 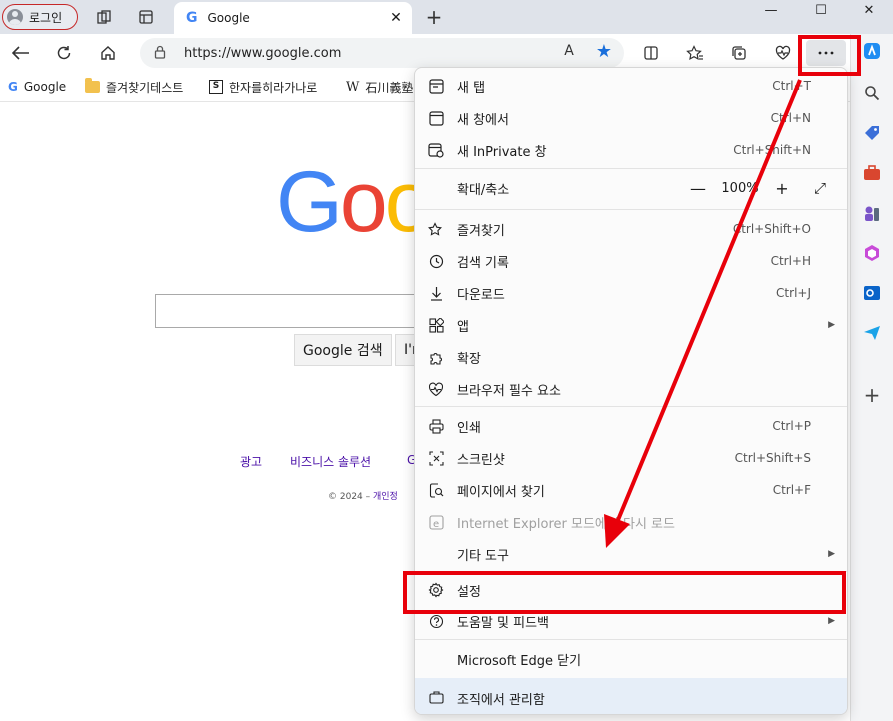 I want to click on menu-extensions: 확장, so click(x=631, y=357).